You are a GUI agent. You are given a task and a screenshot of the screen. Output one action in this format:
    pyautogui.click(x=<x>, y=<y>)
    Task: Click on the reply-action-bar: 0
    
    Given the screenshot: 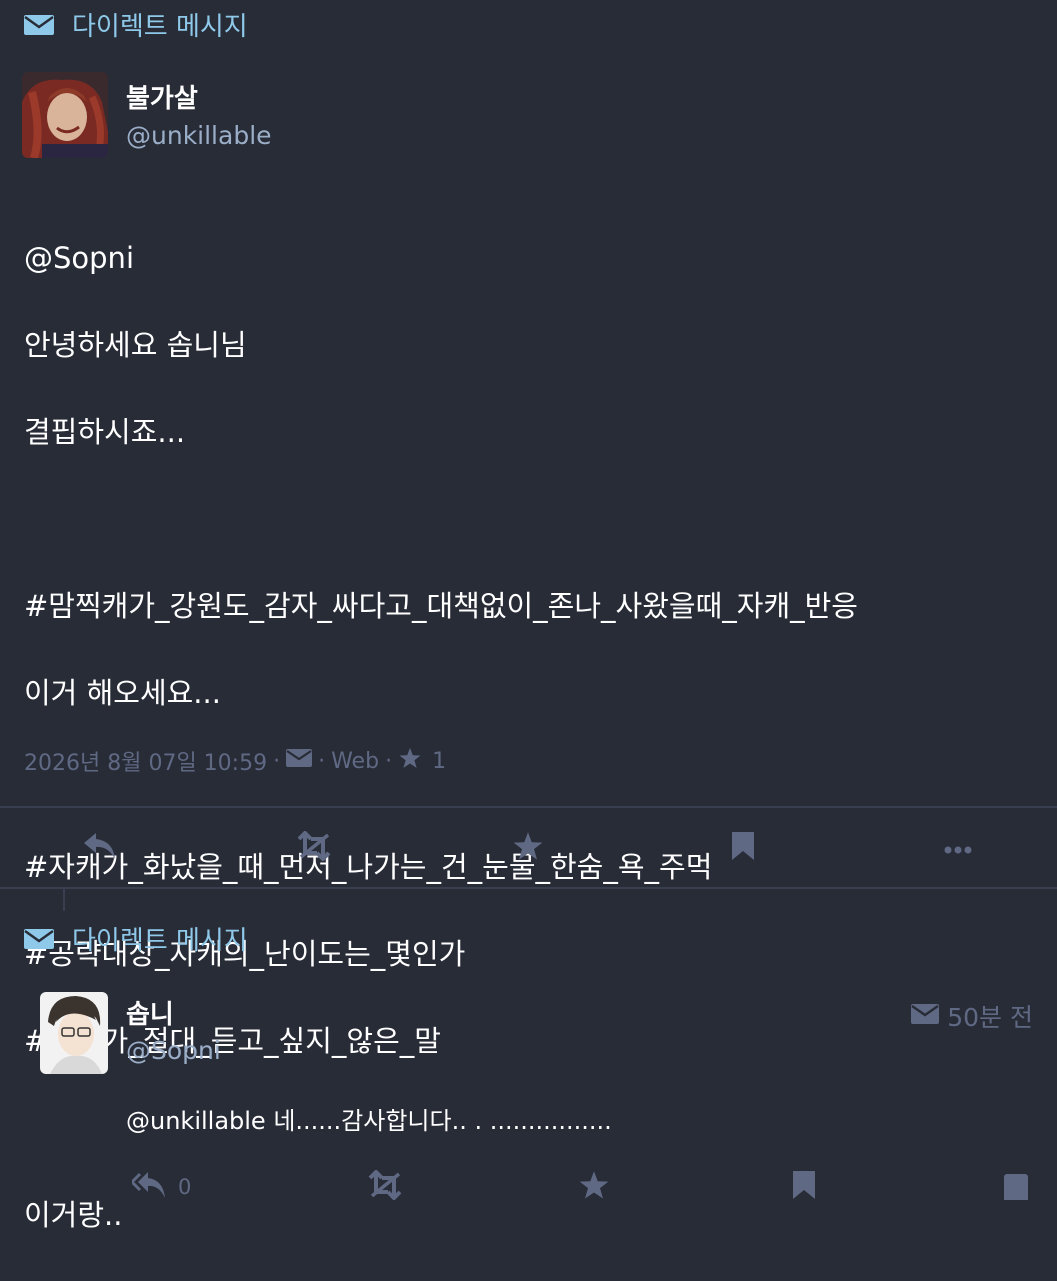 What is the action you would take?
    pyautogui.click(x=528, y=1184)
    